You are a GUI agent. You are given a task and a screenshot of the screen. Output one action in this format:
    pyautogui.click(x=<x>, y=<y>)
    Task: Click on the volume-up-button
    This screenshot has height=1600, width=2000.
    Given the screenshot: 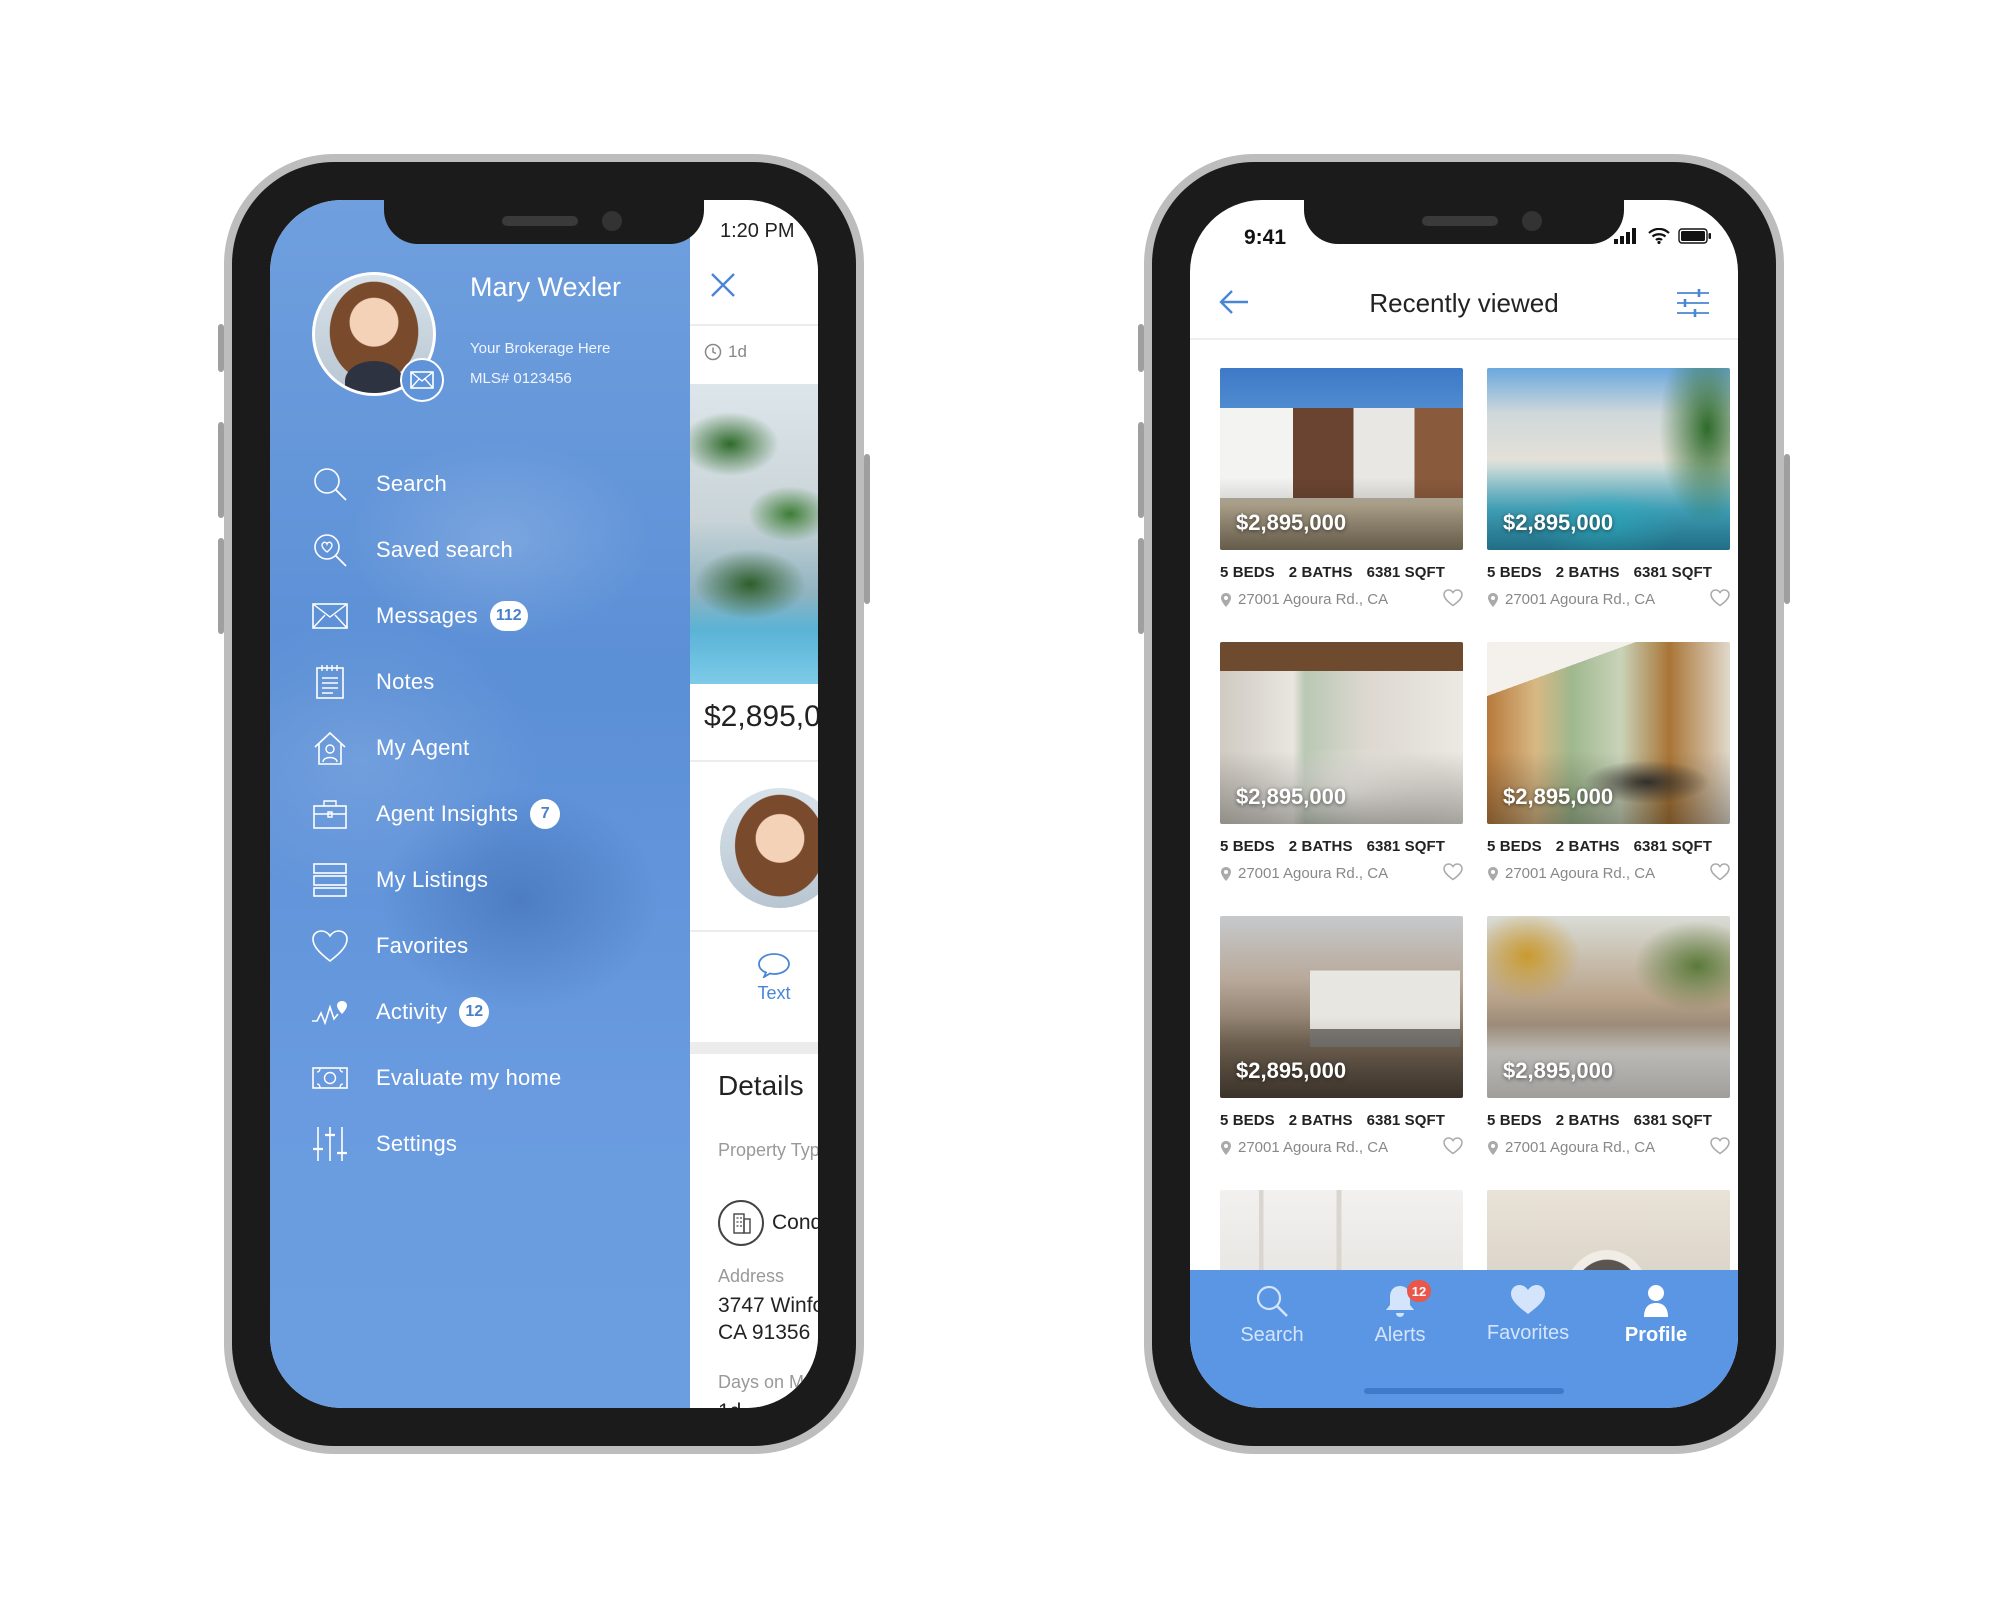 What is the action you would take?
    pyautogui.click(x=1141, y=470)
    